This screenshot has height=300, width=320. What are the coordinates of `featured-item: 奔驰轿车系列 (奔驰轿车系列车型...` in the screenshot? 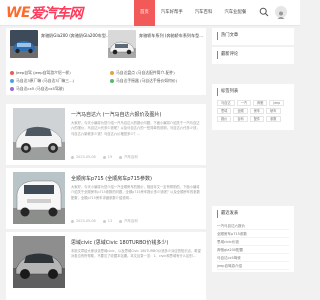 It's located at (157, 45).